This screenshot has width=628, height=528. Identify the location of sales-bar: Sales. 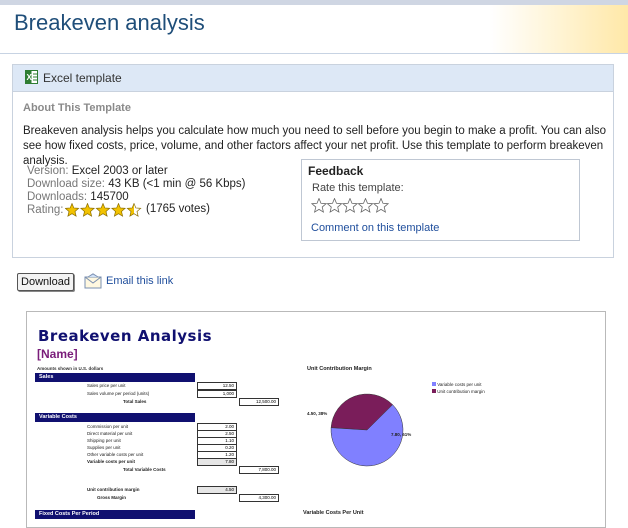
(115, 377).